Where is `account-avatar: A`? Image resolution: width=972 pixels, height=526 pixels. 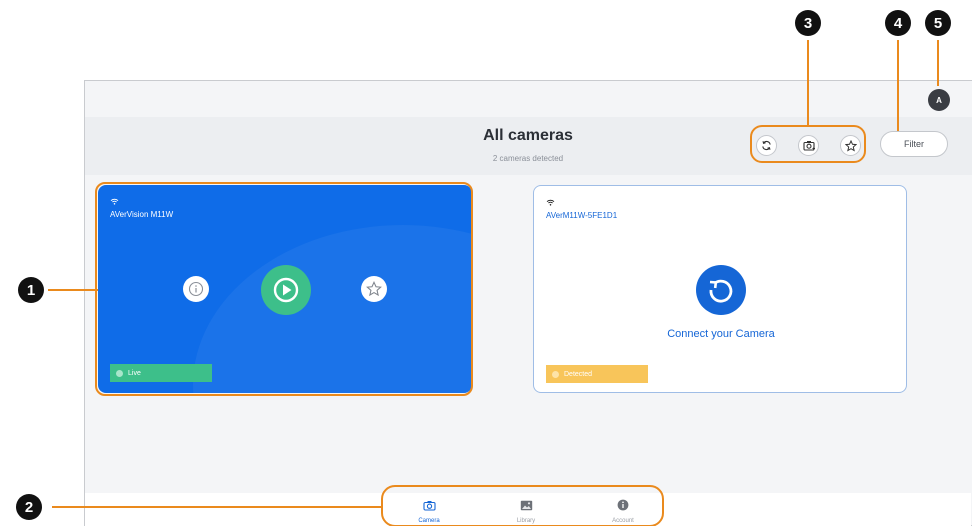 account-avatar: A is located at coordinates (939, 100).